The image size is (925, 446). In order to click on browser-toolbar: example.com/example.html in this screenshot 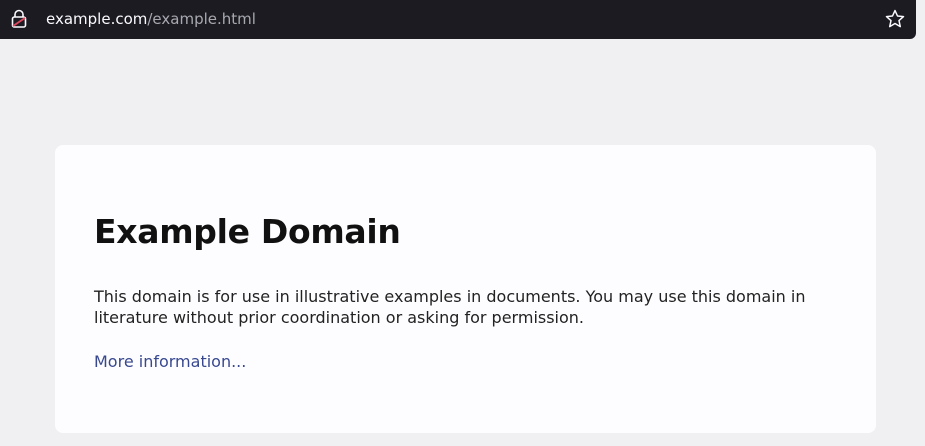, I will do `click(462, 22)`.